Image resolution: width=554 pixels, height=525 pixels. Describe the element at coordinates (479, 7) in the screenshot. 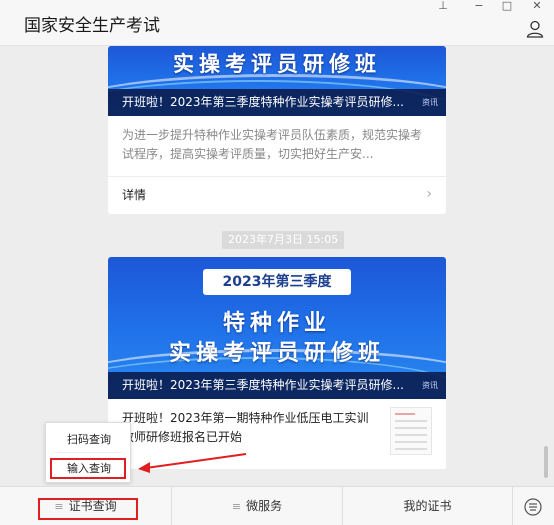

I see `minimize-button: −` at that location.